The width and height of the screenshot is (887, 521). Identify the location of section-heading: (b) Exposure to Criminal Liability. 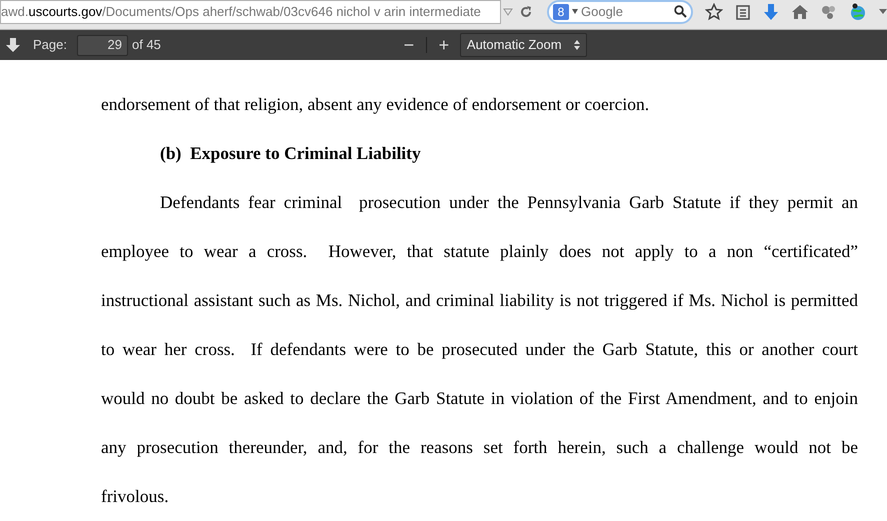
(290, 153).